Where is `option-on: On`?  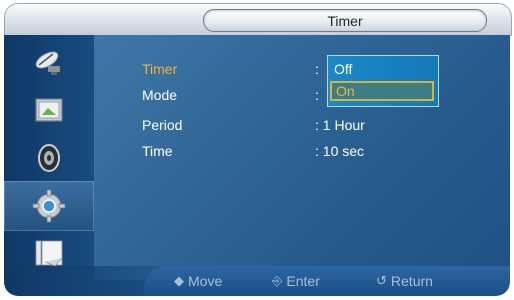
option-on: On is located at coordinates (382, 91).